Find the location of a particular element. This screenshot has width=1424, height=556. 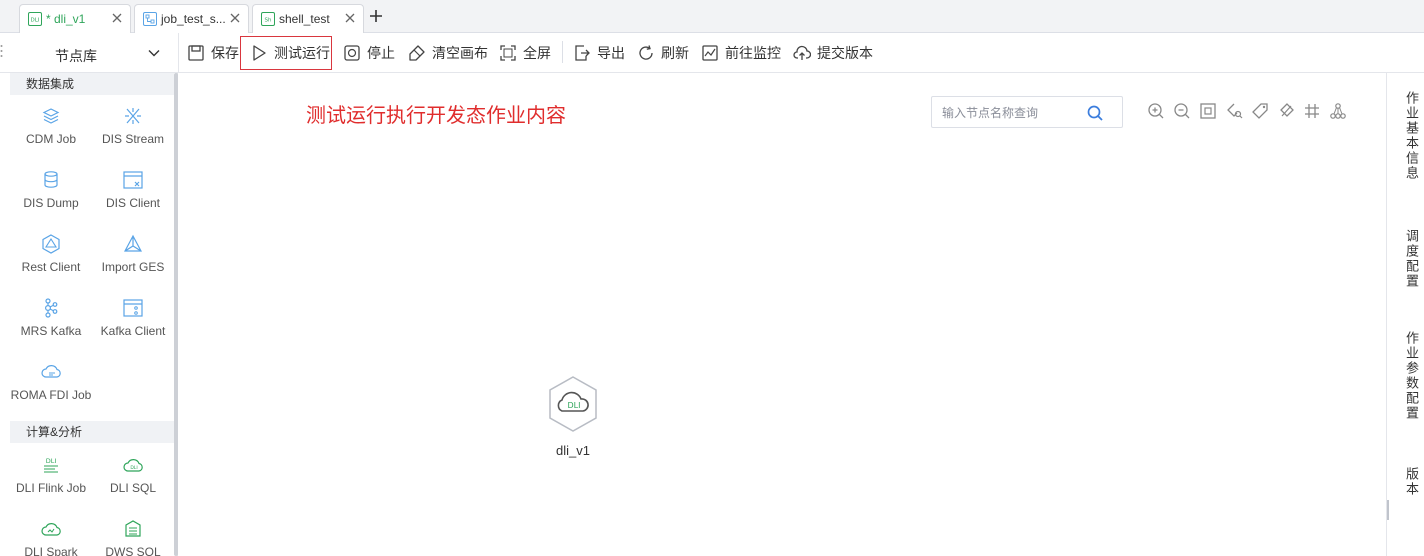

dli-flink-icon: DLI is located at coordinates (51, 465).